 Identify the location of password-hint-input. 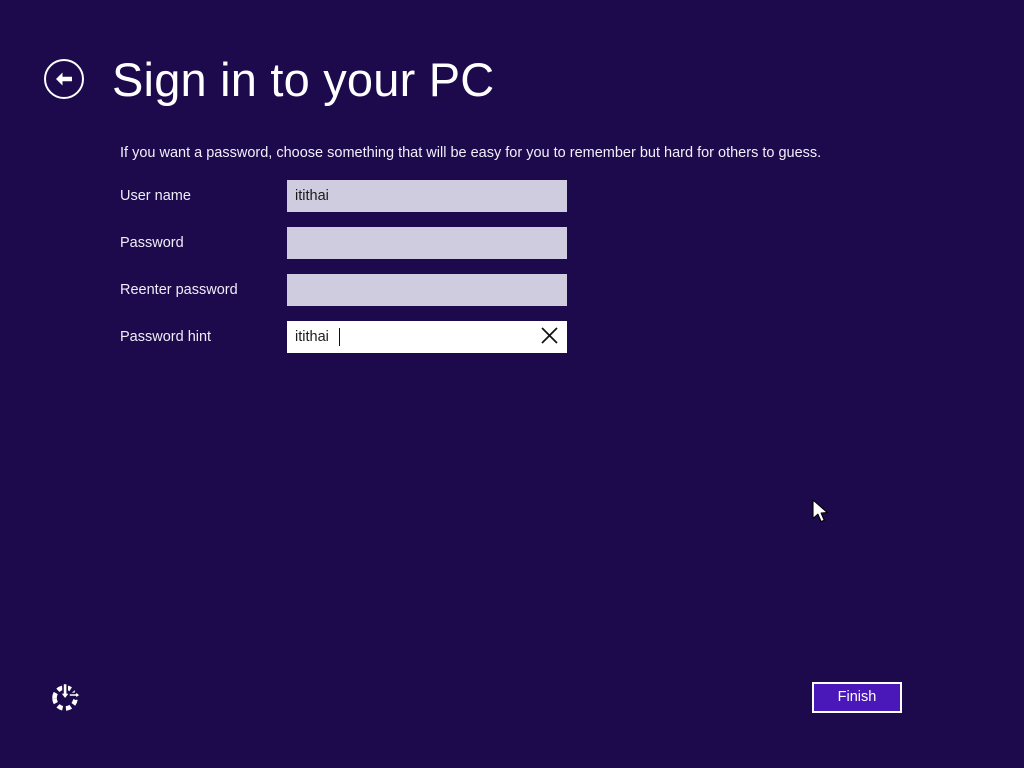
(427, 337).